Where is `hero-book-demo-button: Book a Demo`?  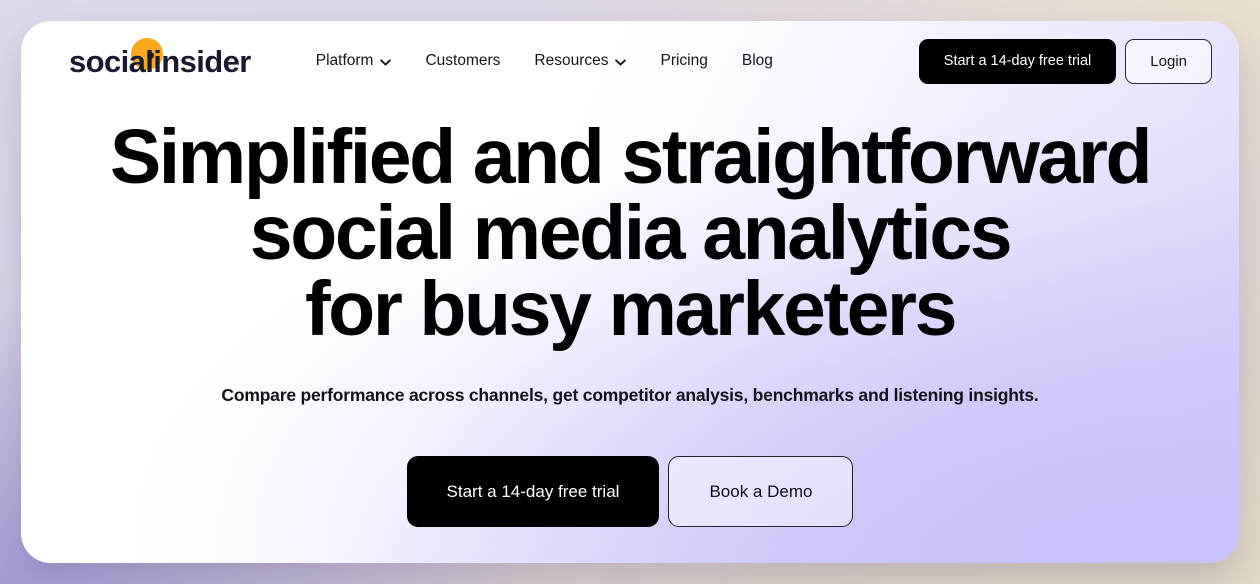
hero-book-demo-button: Book a Demo is located at coordinates (761, 491).